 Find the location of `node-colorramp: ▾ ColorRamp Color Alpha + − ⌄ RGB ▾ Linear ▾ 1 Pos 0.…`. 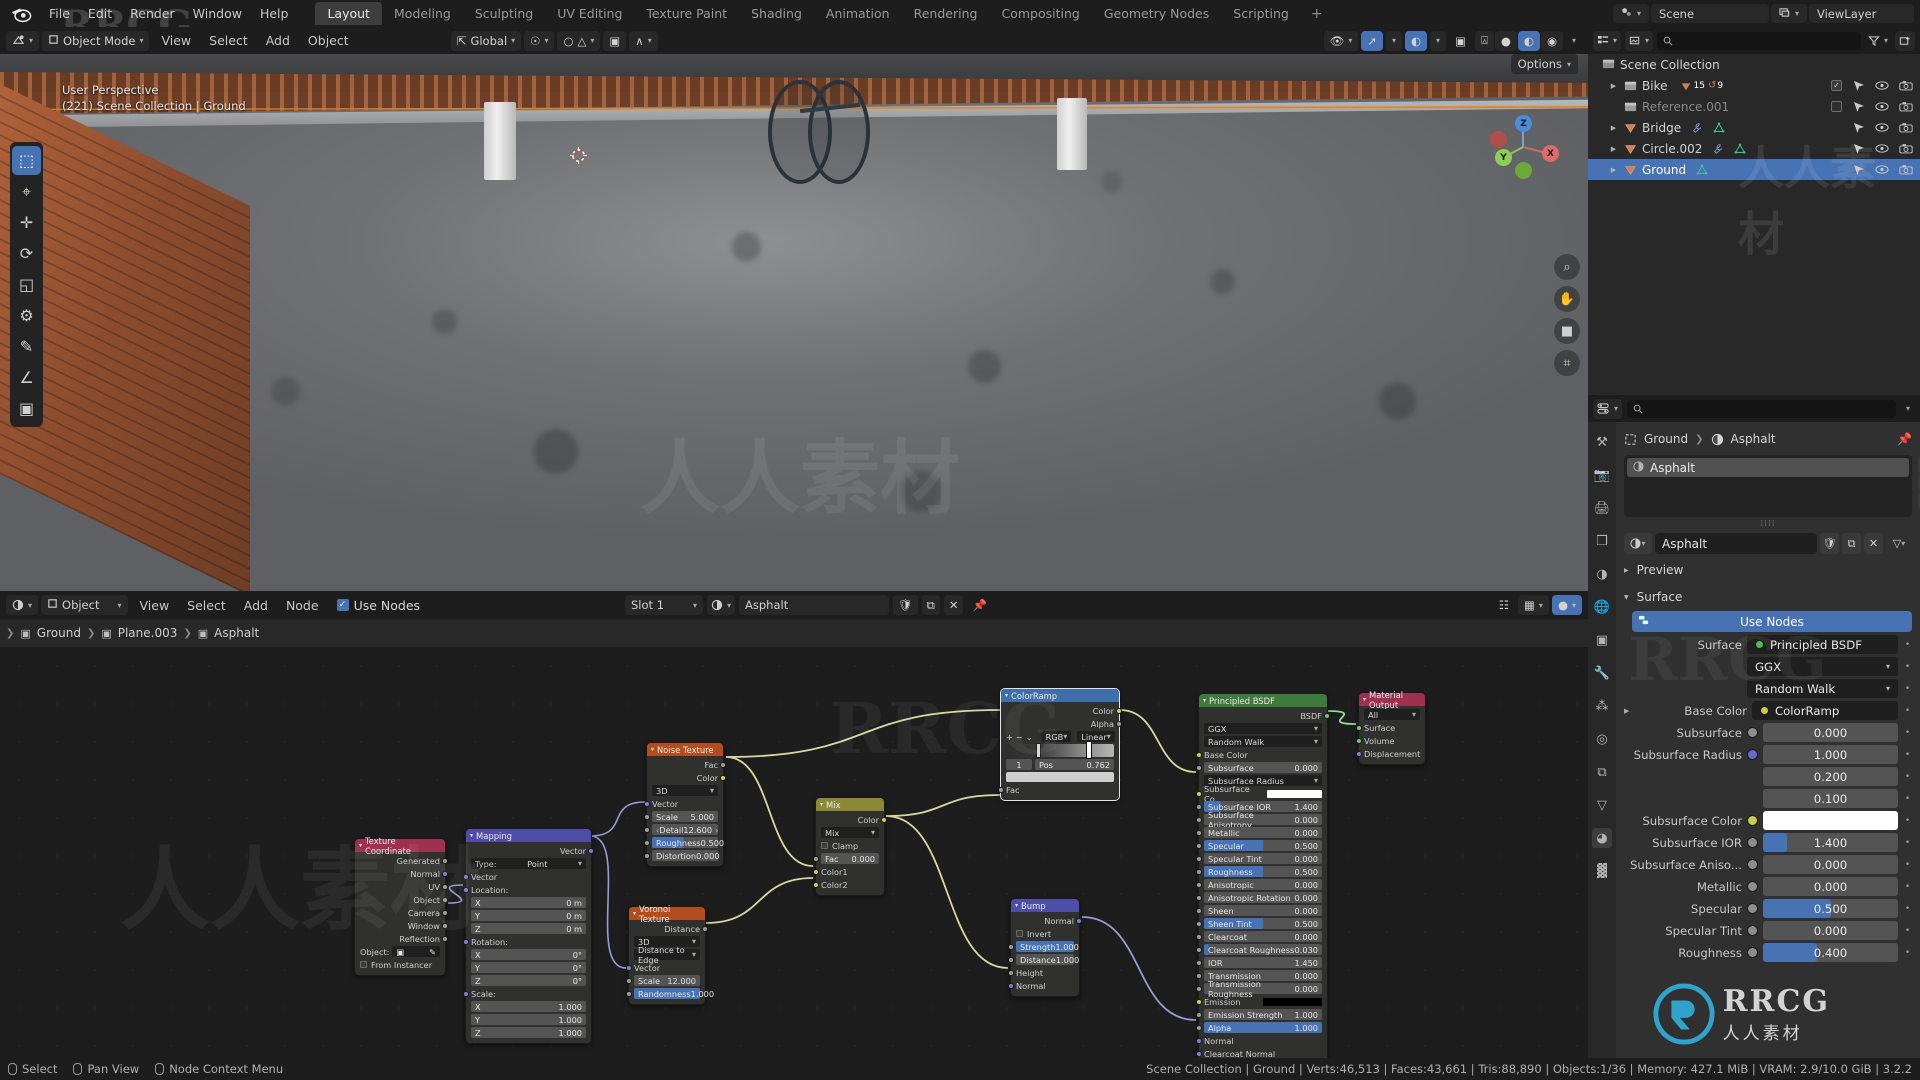

node-colorramp: ▾ ColorRamp Color Alpha + − ⌄ RGB ▾ Linear ▾ 1 Pos 0.… is located at coordinates (1060, 744).